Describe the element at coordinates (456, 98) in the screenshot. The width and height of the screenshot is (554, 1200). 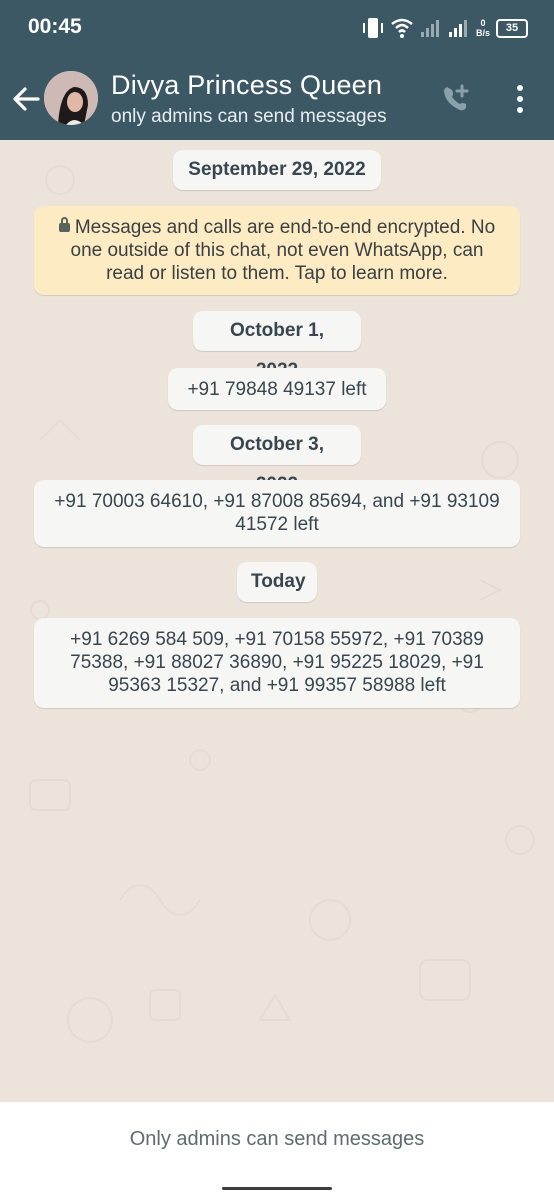
I see `add-call-icon` at that location.